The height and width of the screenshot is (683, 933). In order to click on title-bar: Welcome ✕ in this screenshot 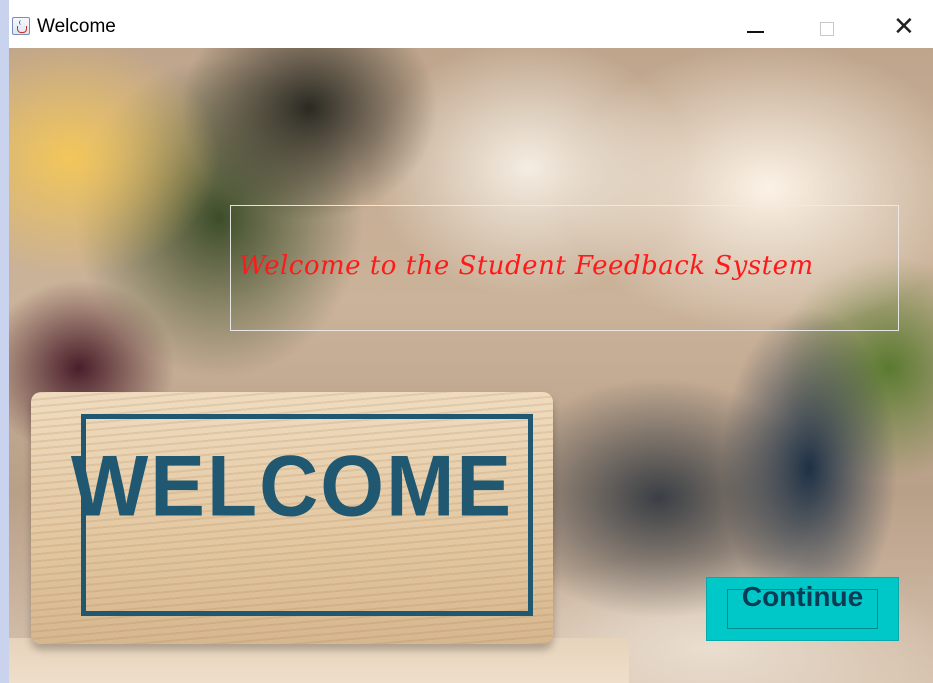, I will do `click(471, 24)`.